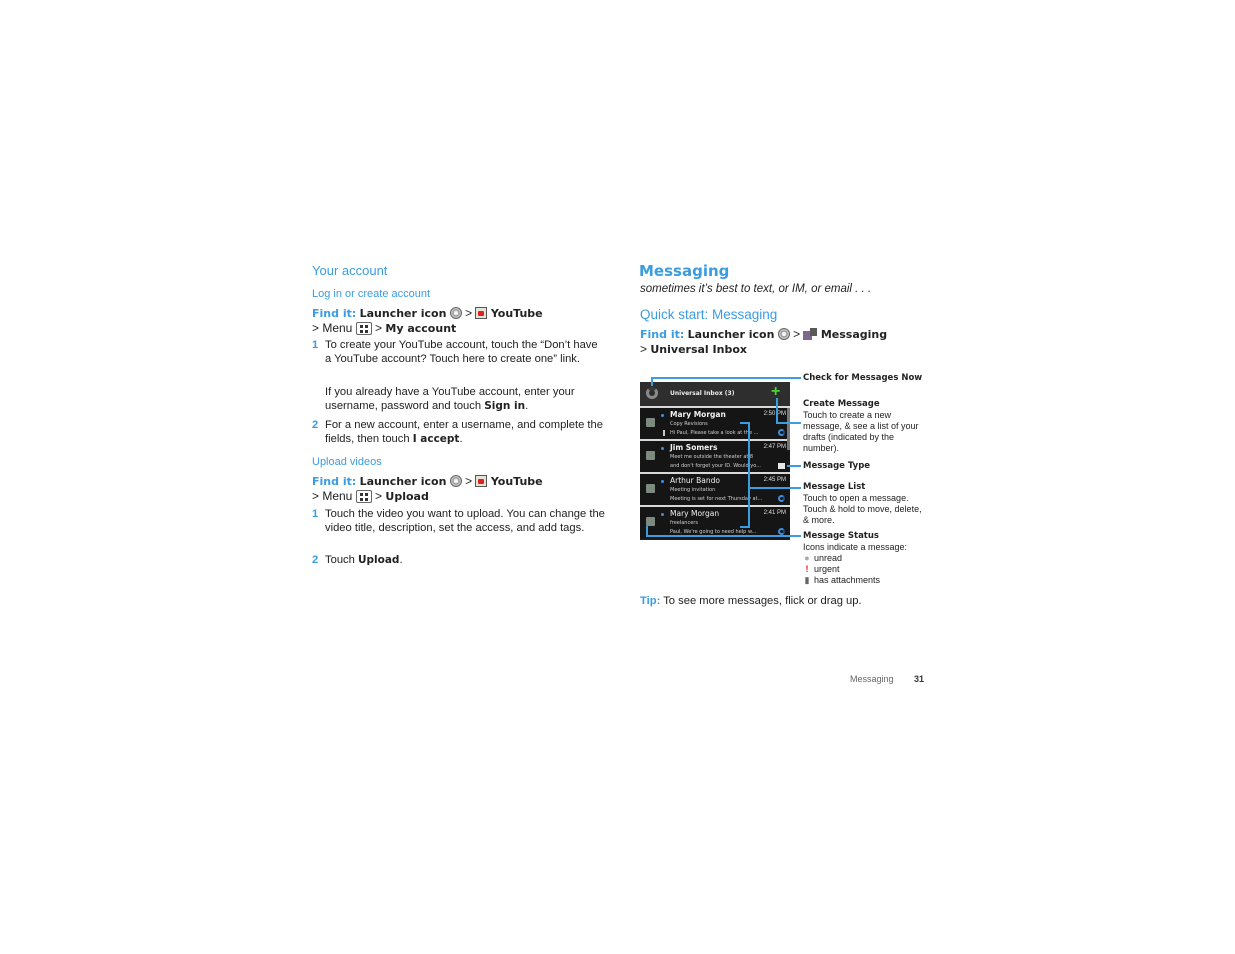  Describe the element at coordinates (762, 601) in the screenshot. I see `tip-text: To see more messages, flick or drag up.` at that location.